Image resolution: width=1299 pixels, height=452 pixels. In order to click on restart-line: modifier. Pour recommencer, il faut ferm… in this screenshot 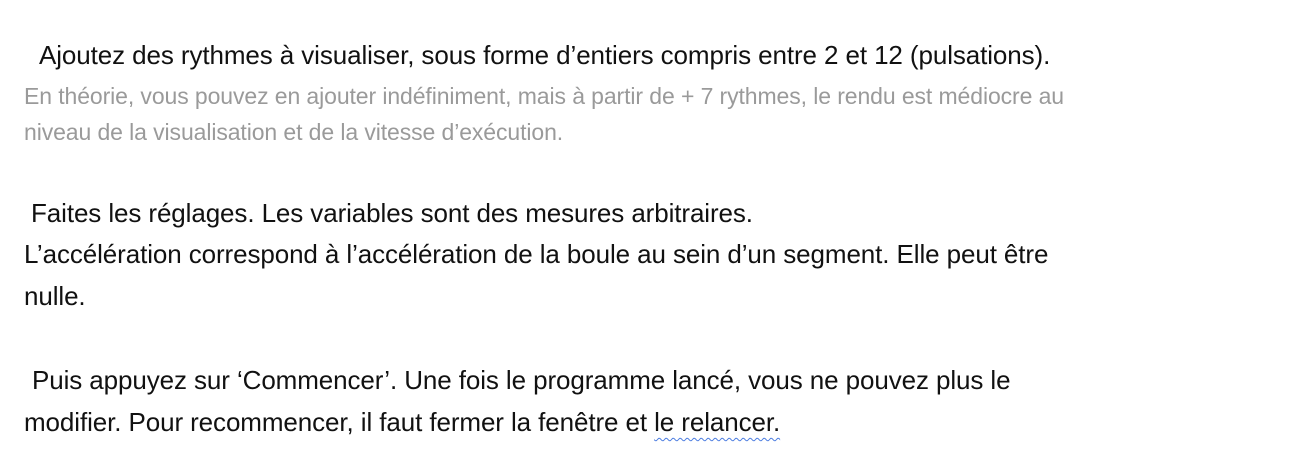, I will do `click(402, 422)`.